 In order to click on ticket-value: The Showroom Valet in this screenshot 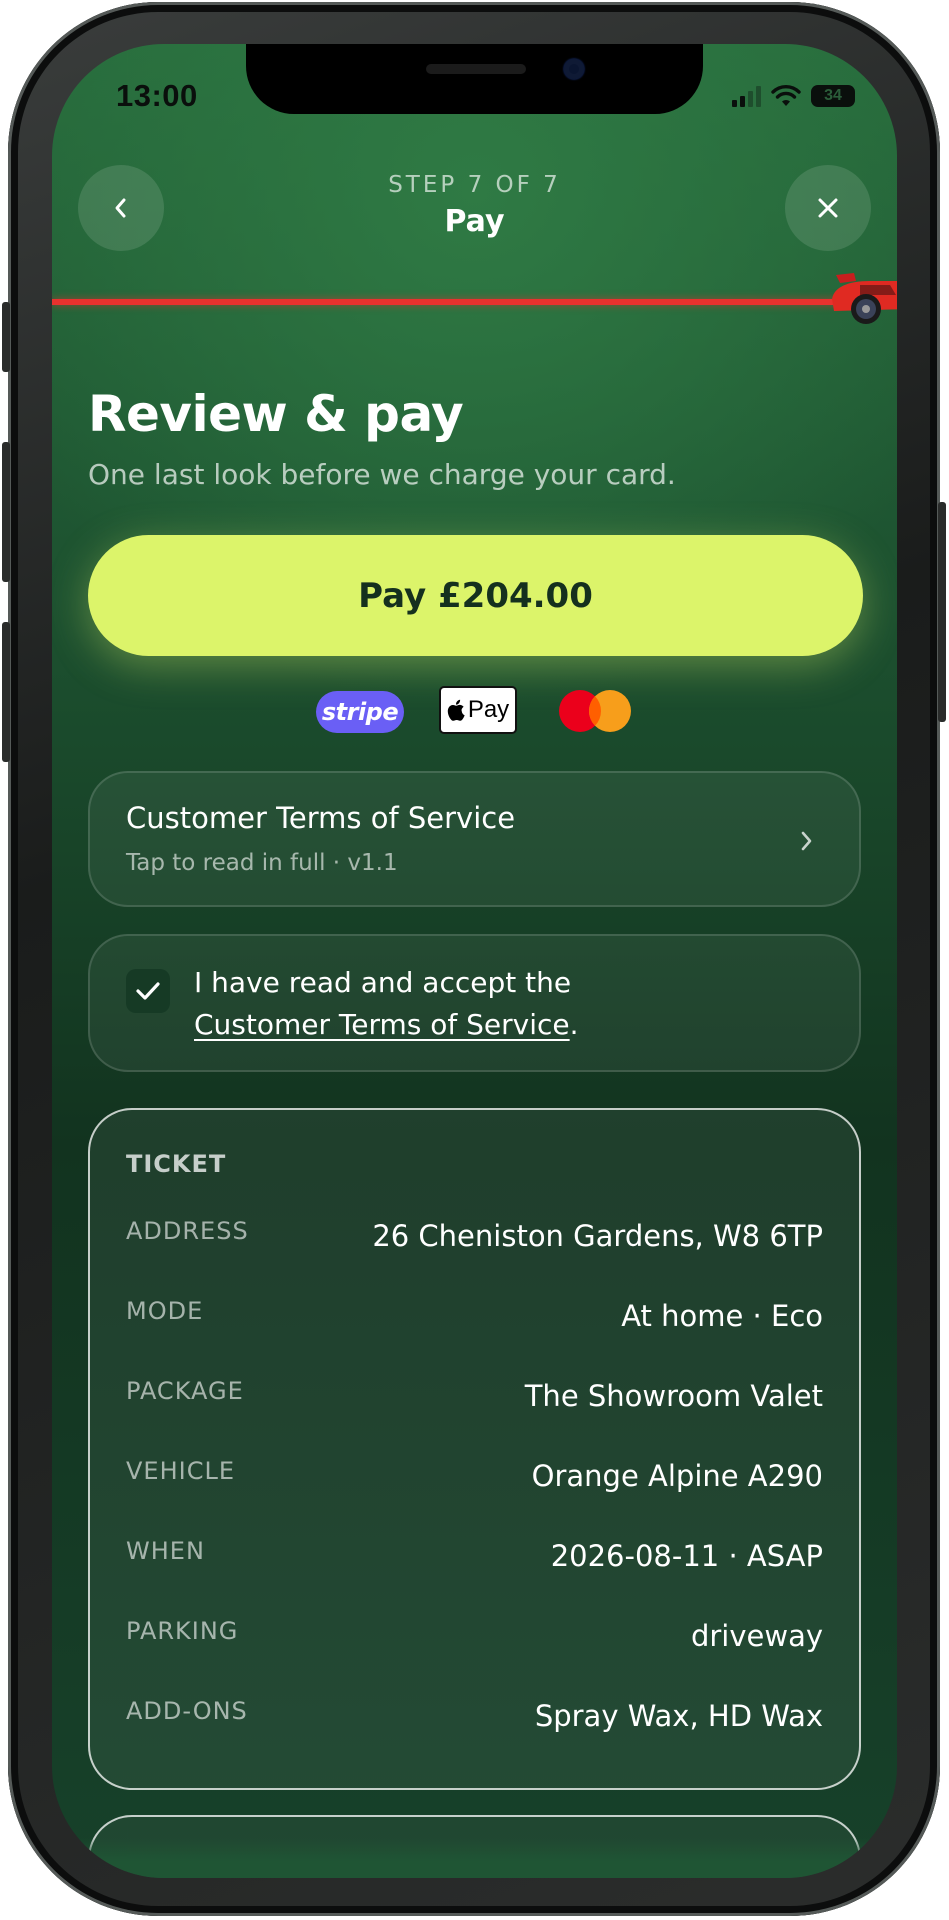, I will do `click(673, 1396)`.